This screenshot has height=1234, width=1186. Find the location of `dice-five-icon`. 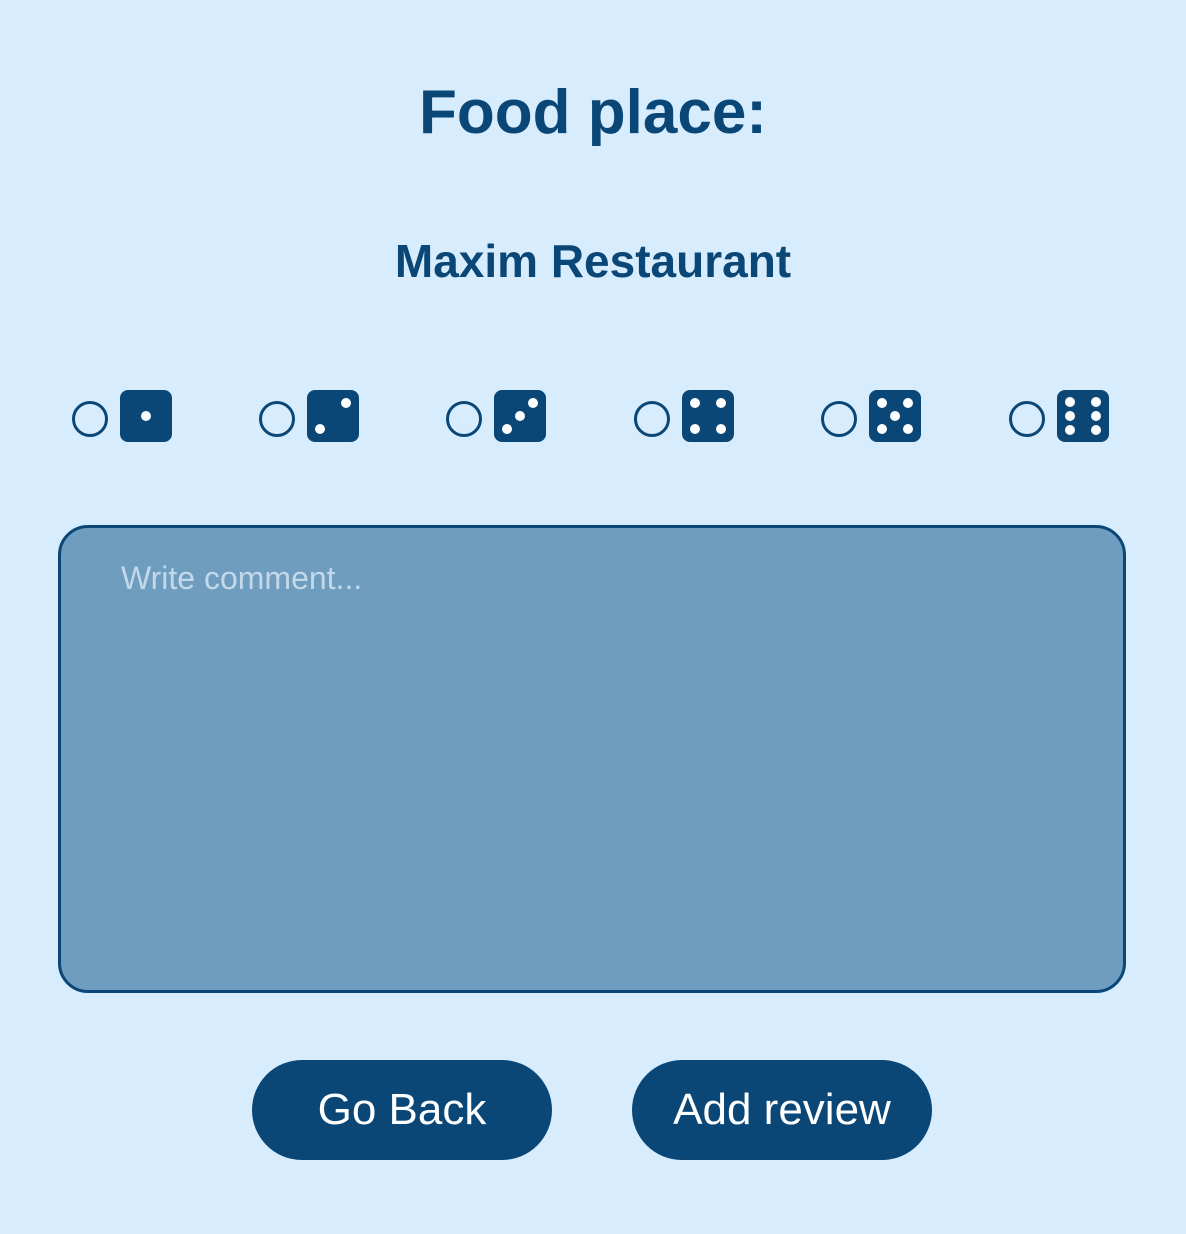

dice-five-icon is located at coordinates (895, 416).